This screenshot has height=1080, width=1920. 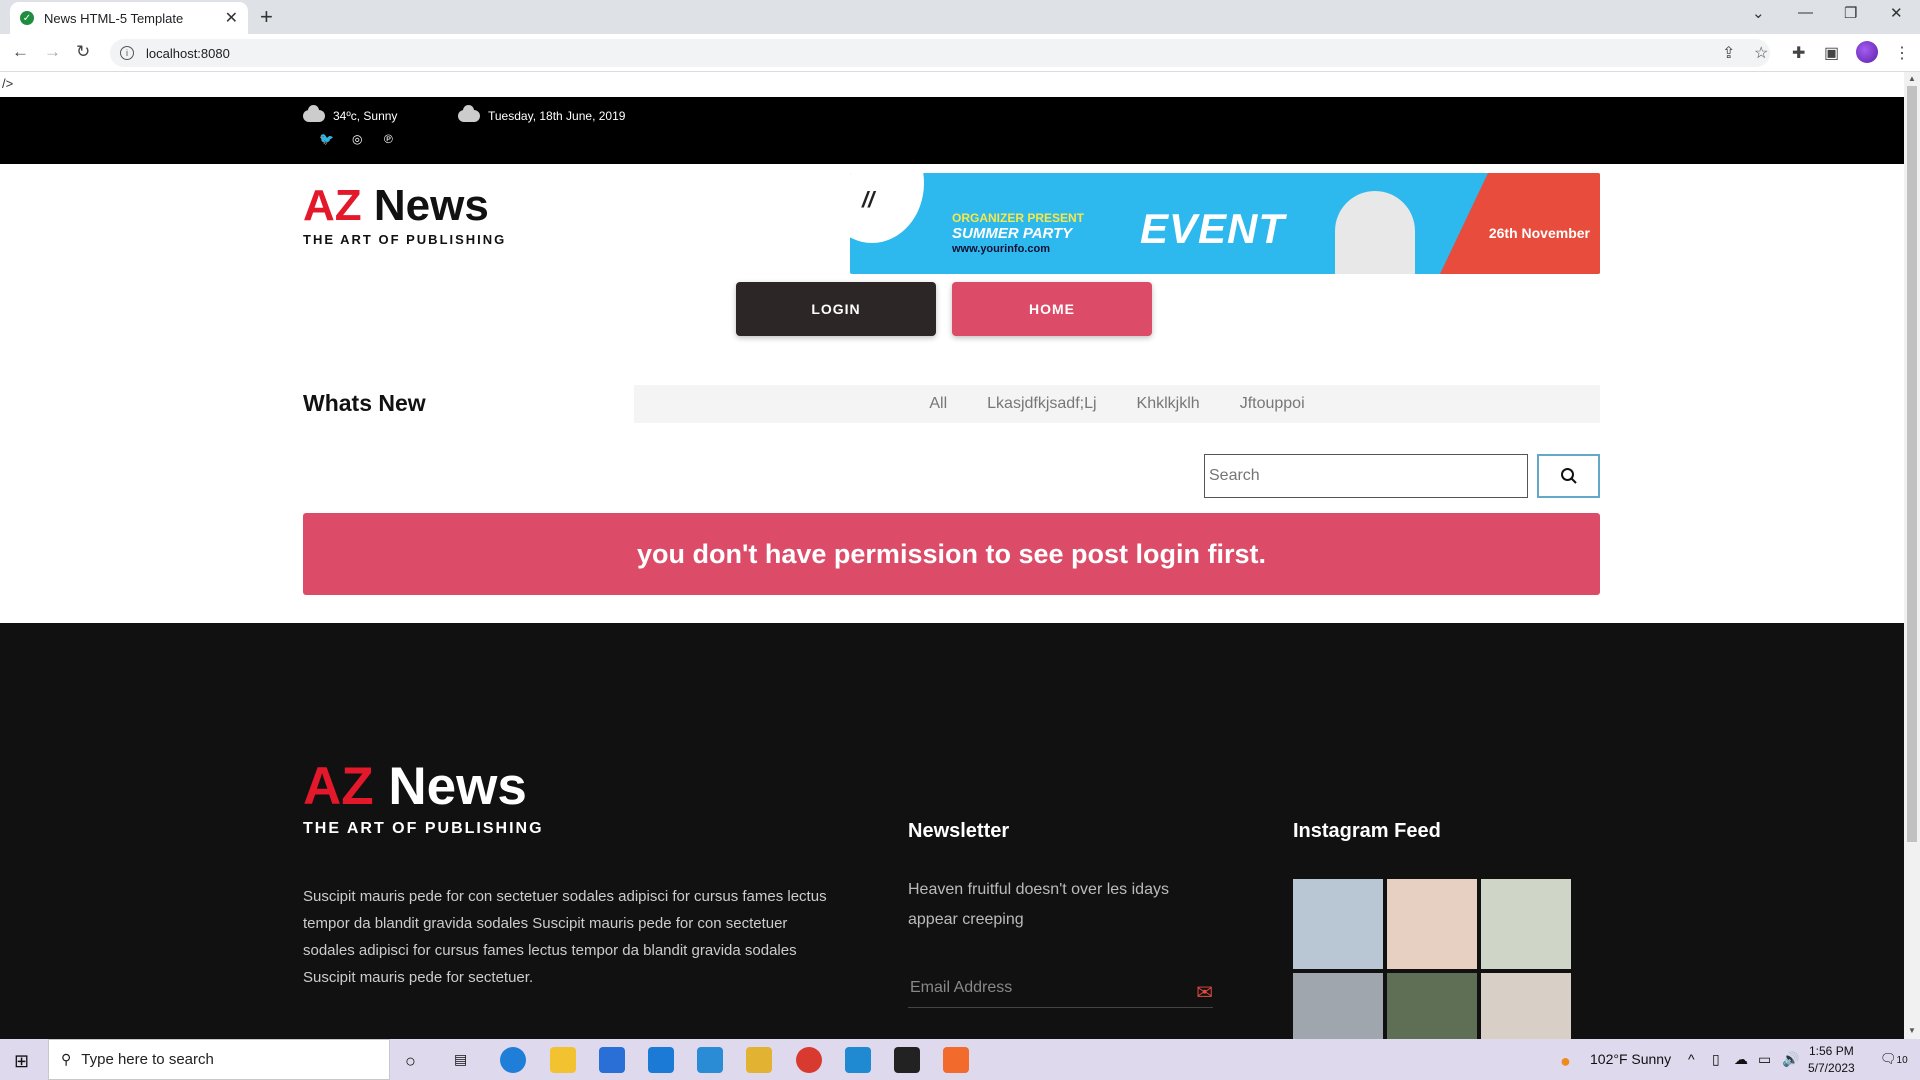 What do you see at coordinates (219, 1059) in the screenshot?
I see `taskbar-search-box: ⚲ Type here to search` at bounding box center [219, 1059].